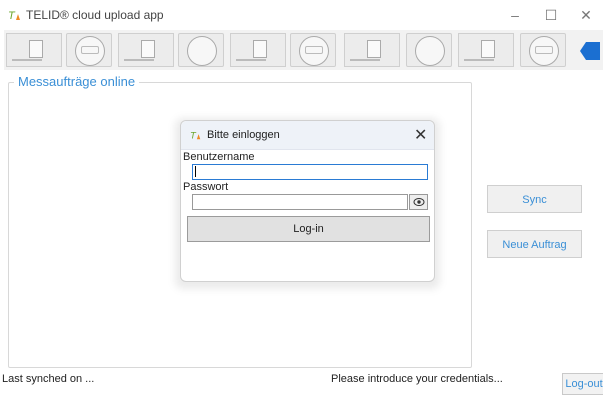 The image size is (603, 395). Describe the element at coordinates (310, 172) in the screenshot. I see `username-input` at that location.